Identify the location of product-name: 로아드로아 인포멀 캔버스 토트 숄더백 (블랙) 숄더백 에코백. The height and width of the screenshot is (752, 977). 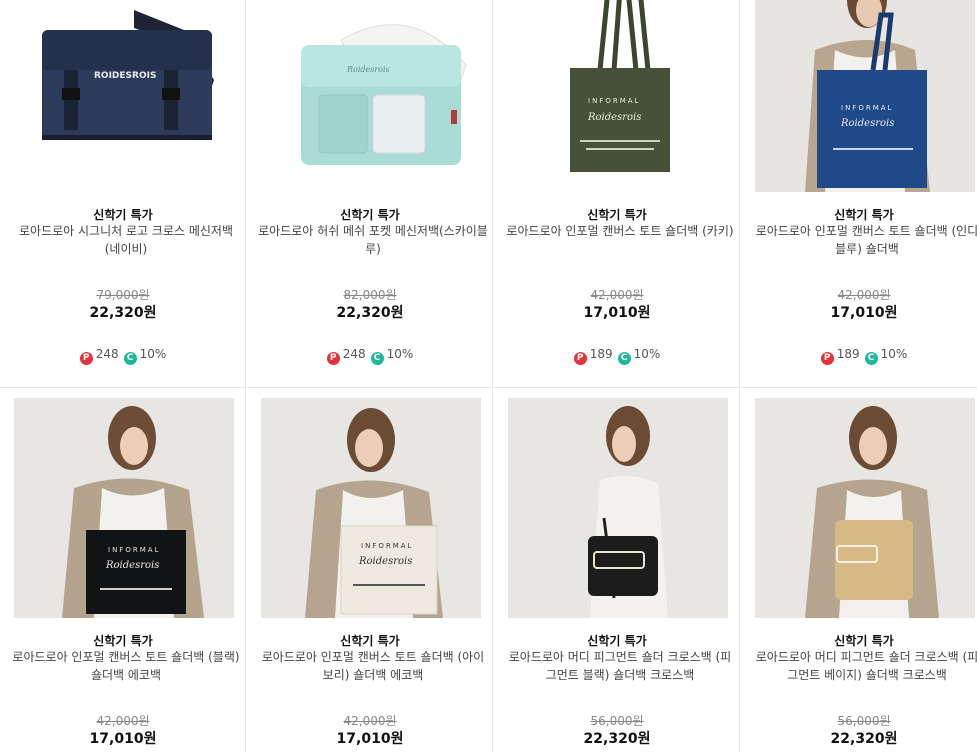
(126, 666).